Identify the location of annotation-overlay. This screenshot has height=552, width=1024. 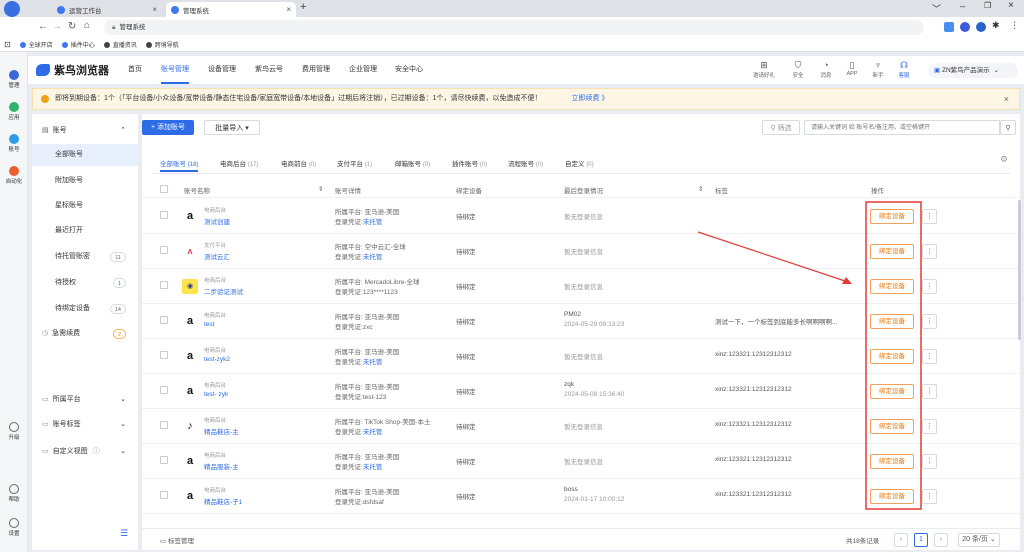
(809, 355).